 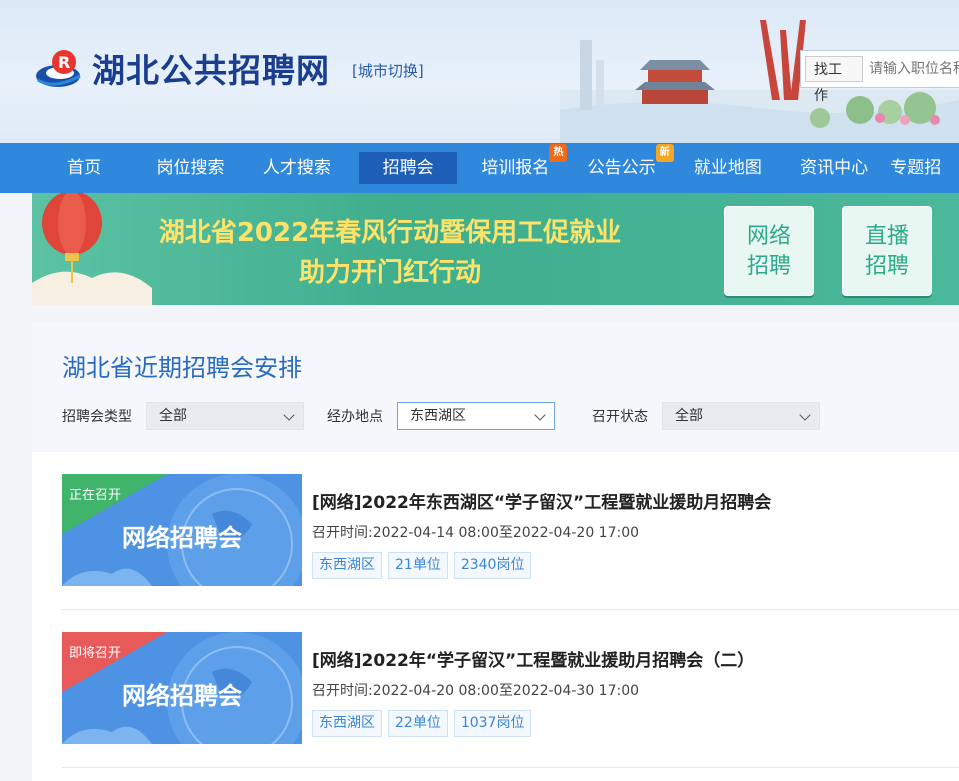 What do you see at coordinates (390, 253) in the screenshot?
I see `banner-title: 湖北省2022年春风行动暨保用工促就业 助力开门红行动` at bounding box center [390, 253].